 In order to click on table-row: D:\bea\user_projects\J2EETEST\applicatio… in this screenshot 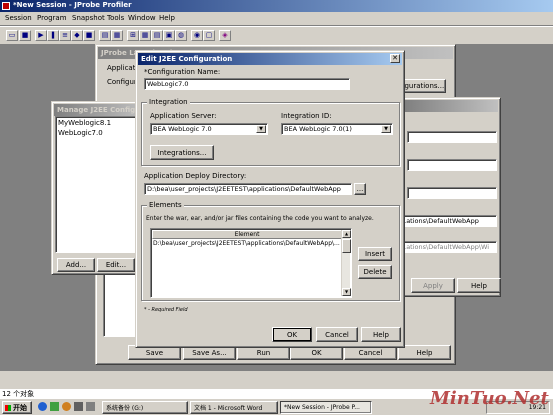, I will do `click(247, 243)`.